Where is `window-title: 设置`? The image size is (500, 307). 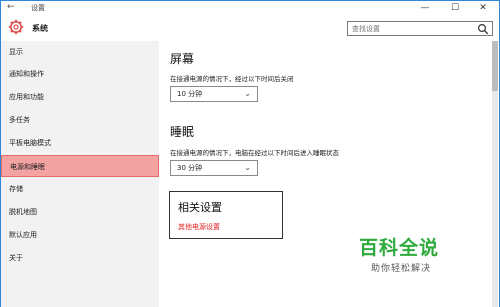 window-title: 设置 is located at coordinates (38, 8).